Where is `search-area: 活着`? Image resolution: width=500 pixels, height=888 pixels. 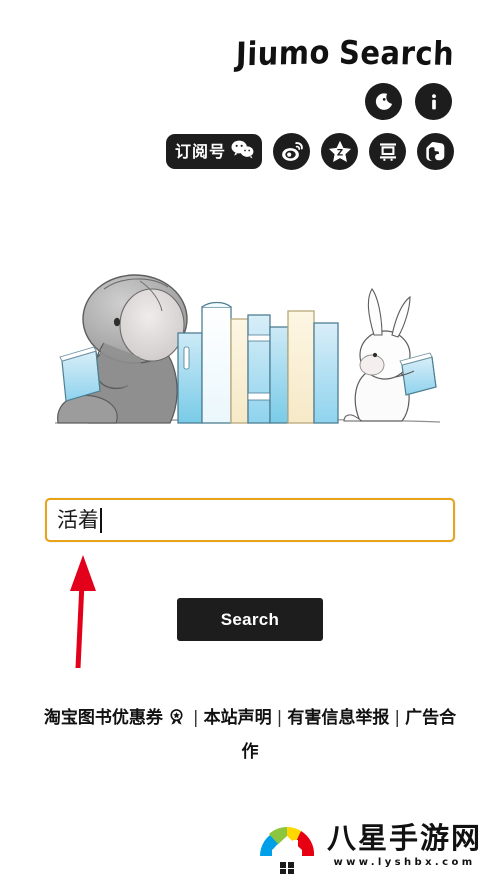
search-area: 活着 is located at coordinates (250, 520).